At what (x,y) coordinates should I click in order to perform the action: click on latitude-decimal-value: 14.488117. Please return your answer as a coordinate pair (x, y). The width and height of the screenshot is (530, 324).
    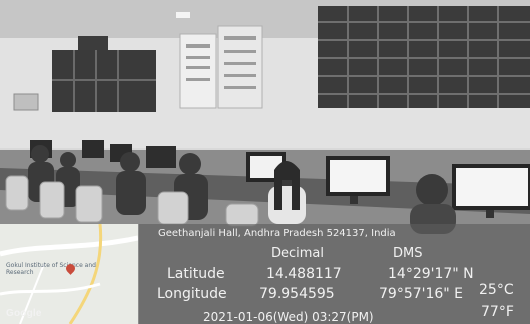
    Looking at the image, I should click on (304, 274).